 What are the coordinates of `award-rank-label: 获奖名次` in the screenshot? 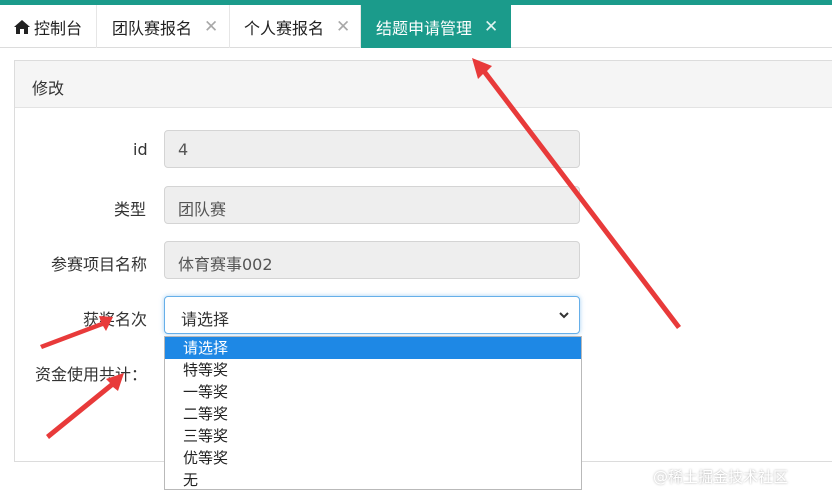 It's located at (115, 319).